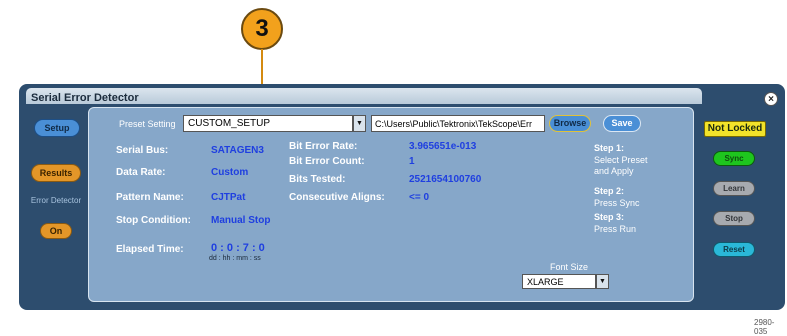 This screenshot has width=787, height=336. Describe the element at coordinates (323, 146) in the screenshot. I see `bit-error-rate-label: Bit Error Rate:` at that location.